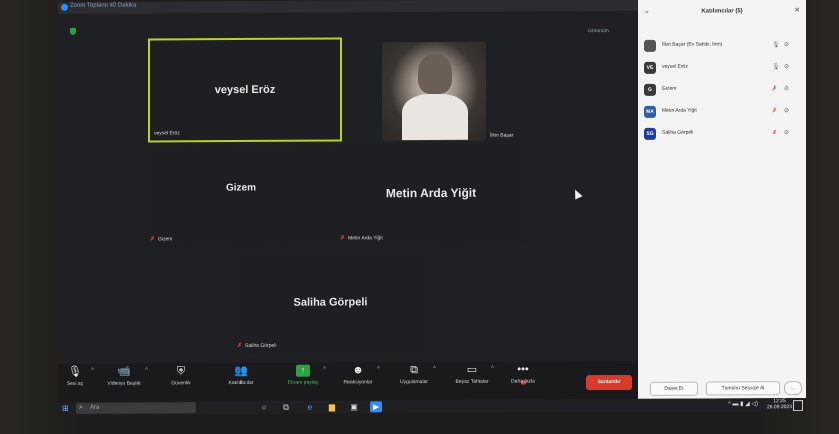 The width and height of the screenshot is (839, 434). I want to click on share-label: Ekranı paylaş, so click(303, 382).